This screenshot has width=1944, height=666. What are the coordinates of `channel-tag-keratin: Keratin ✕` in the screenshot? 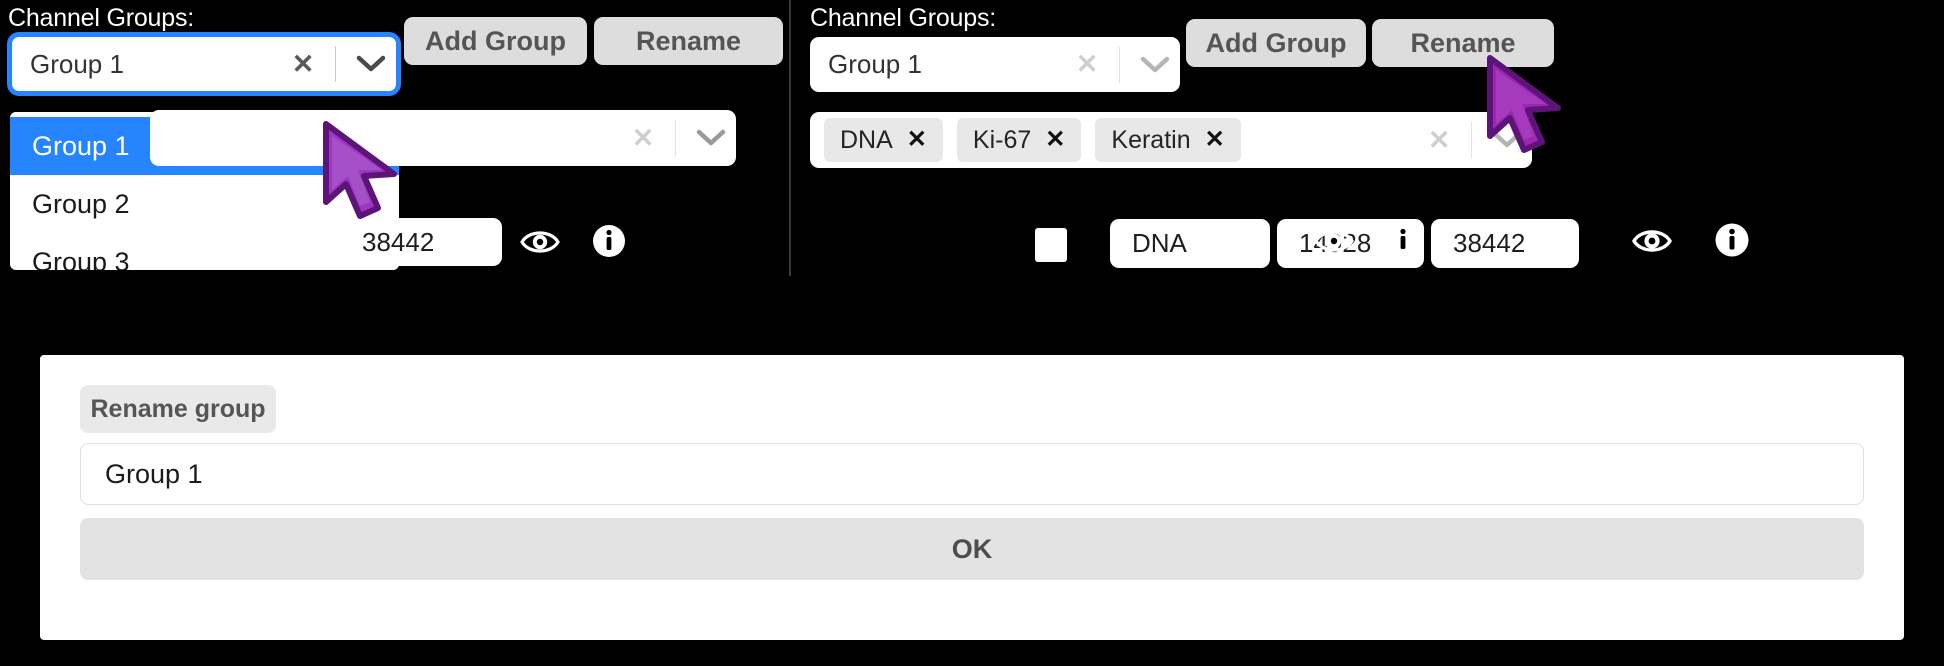 It's located at (1168, 140).